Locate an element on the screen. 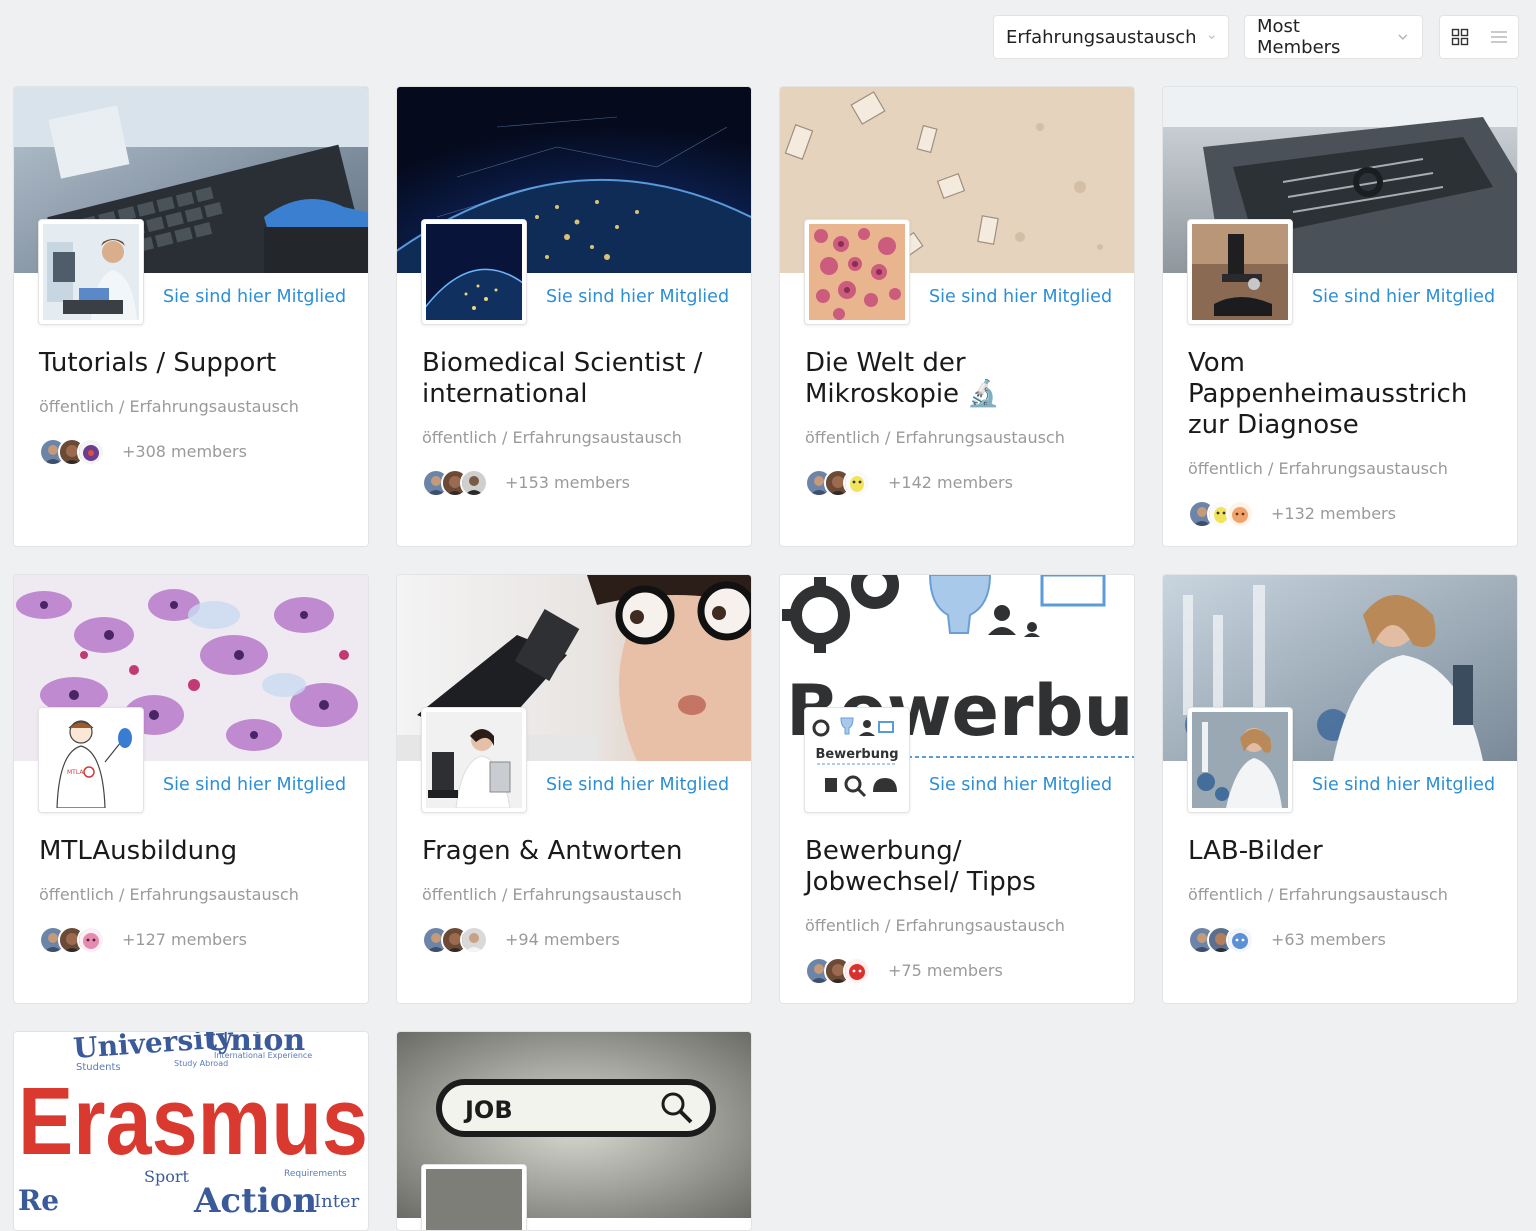 This screenshot has height=1231, width=1536. group-members: +308 members is located at coordinates (194, 451).